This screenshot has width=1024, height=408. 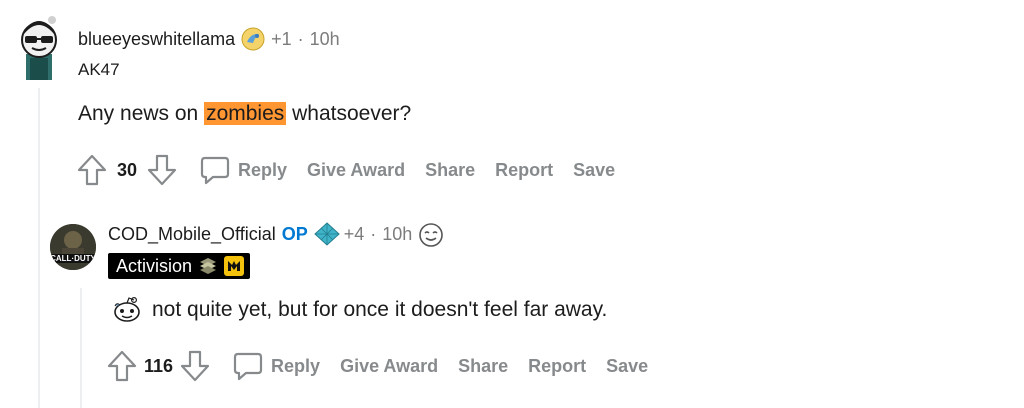 What do you see at coordinates (154, 265) in the screenshot?
I see `flair-label: Activision` at bounding box center [154, 265].